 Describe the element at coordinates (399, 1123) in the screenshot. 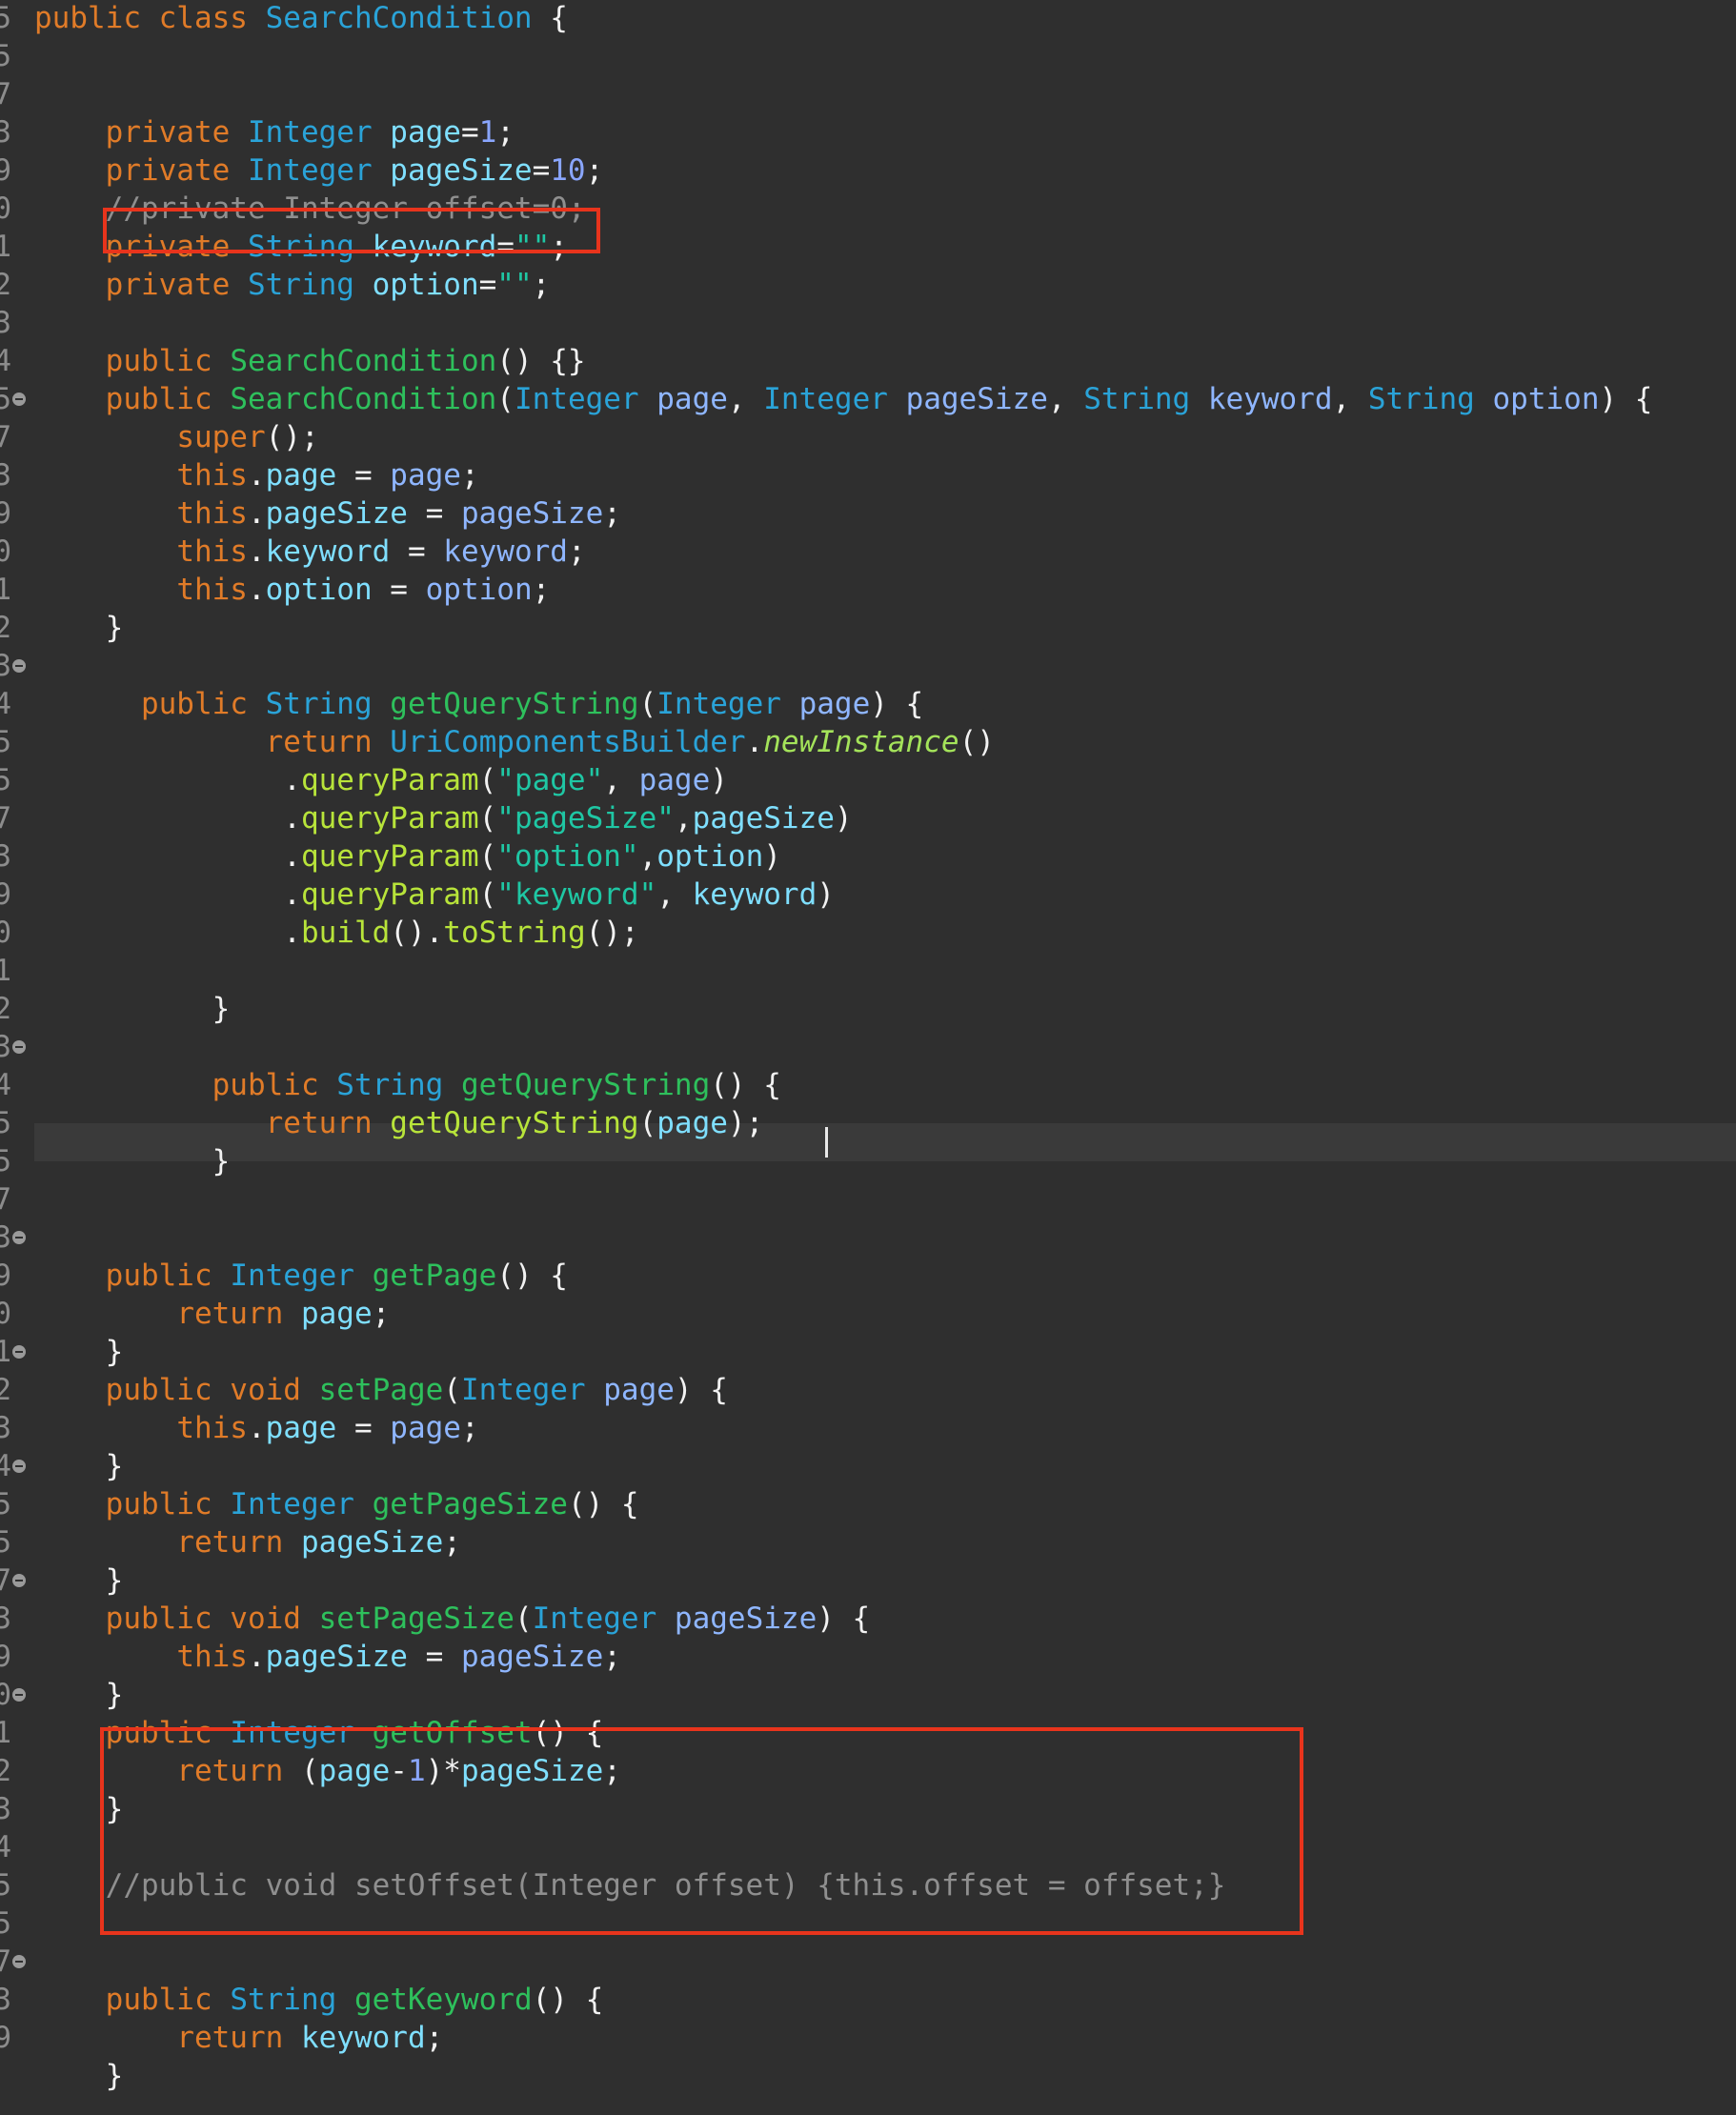

I see `code-line: return getQueryString(page);` at that location.